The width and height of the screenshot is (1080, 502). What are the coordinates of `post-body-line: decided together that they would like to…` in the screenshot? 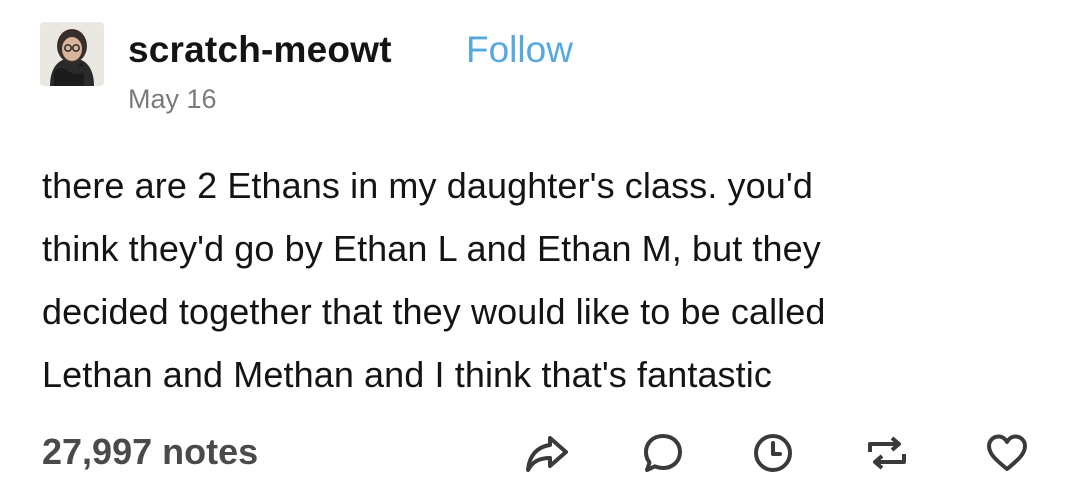 It's located at (434, 311).